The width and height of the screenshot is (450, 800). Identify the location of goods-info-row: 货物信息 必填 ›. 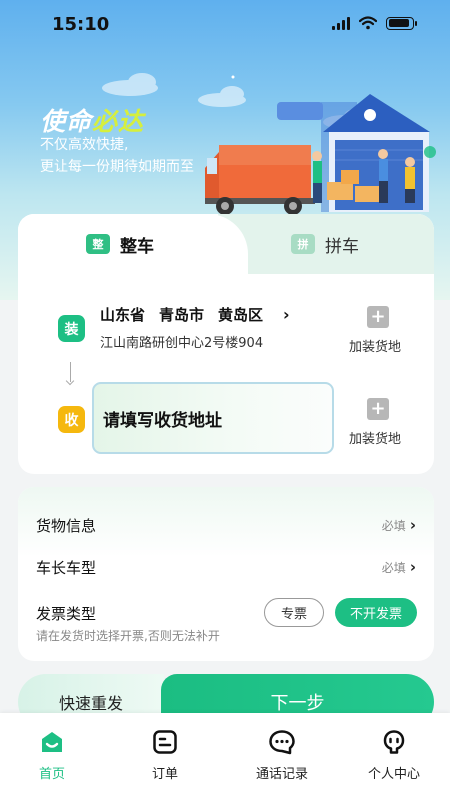
(226, 525).